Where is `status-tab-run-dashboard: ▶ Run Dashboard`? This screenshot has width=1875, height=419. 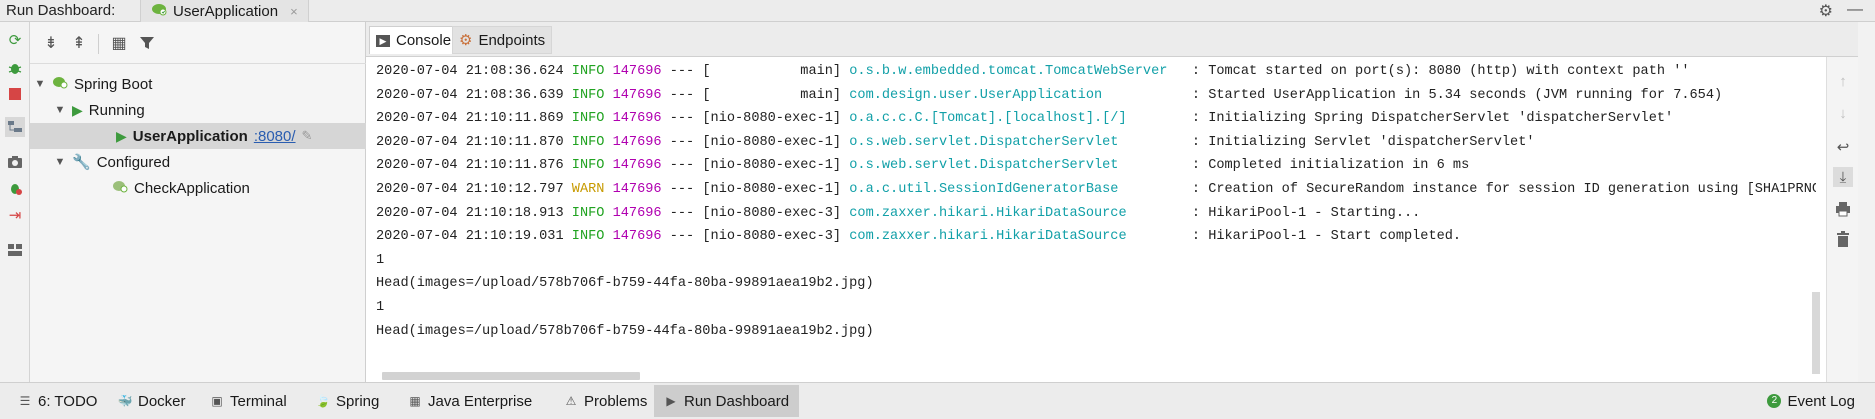
status-tab-run-dashboard: ▶ Run Dashboard is located at coordinates (727, 401).